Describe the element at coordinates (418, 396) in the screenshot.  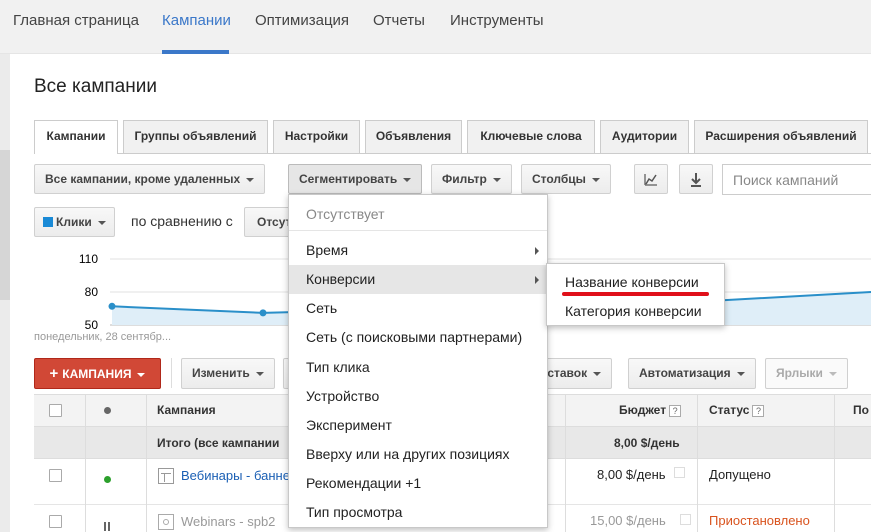
I see `menu-item-device: Устройство` at that location.